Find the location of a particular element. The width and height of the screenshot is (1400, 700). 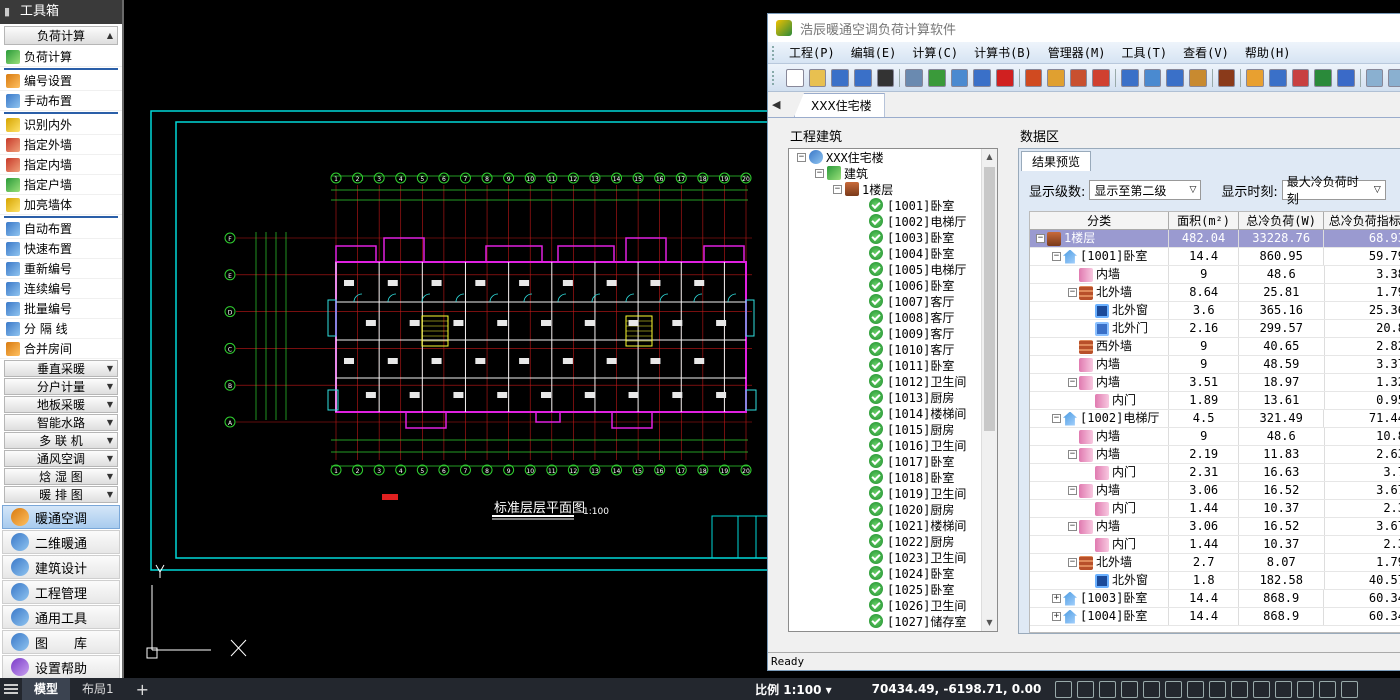

section-item: 通风空调 ▼ is located at coordinates (61, 458).